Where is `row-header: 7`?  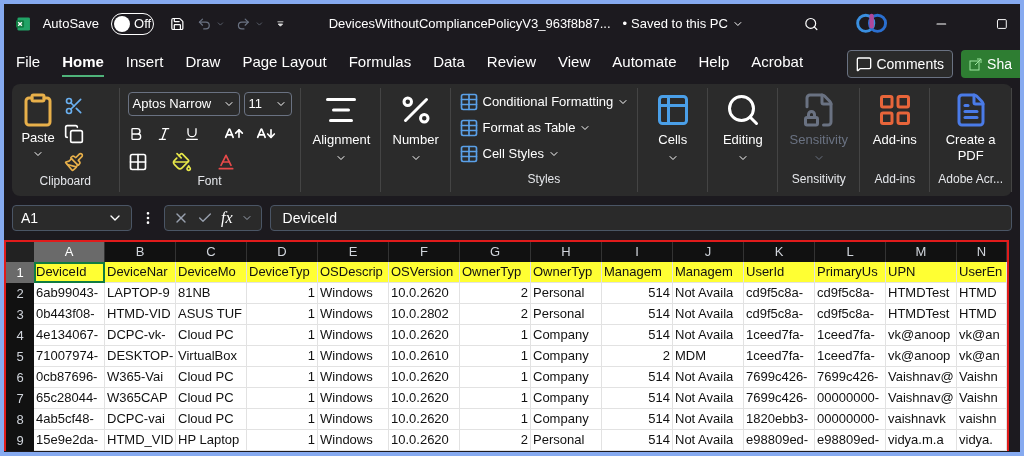
row-header: 7 is located at coordinates (20, 398).